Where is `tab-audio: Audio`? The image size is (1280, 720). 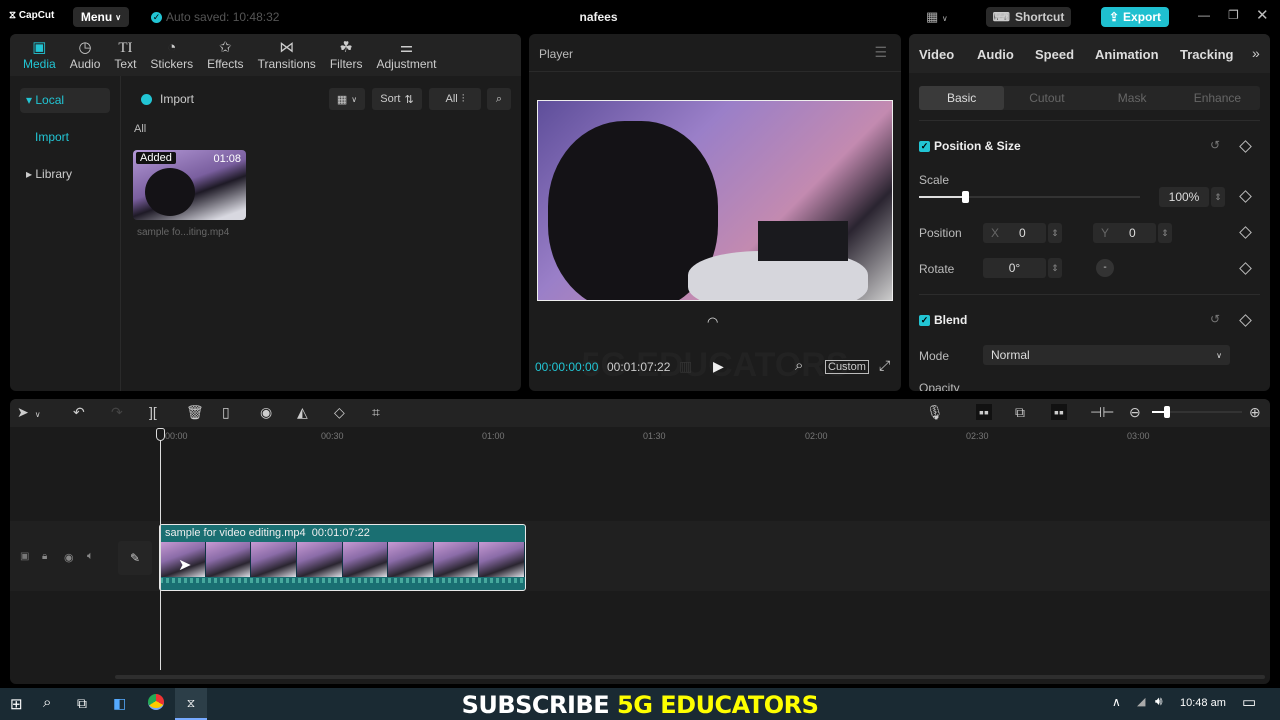 tab-audio: Audio is located at coordinates (995, 54).